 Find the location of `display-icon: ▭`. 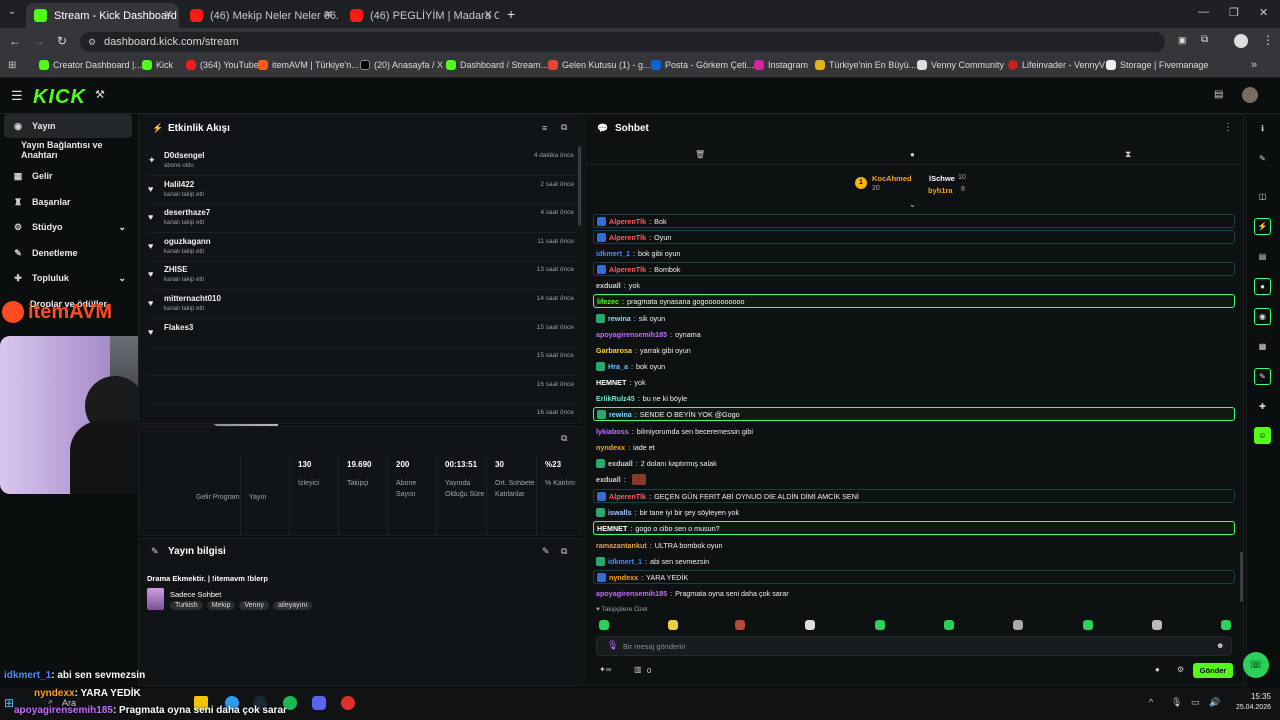

display-icon: ▭ is located at coordinates (1195, 702).